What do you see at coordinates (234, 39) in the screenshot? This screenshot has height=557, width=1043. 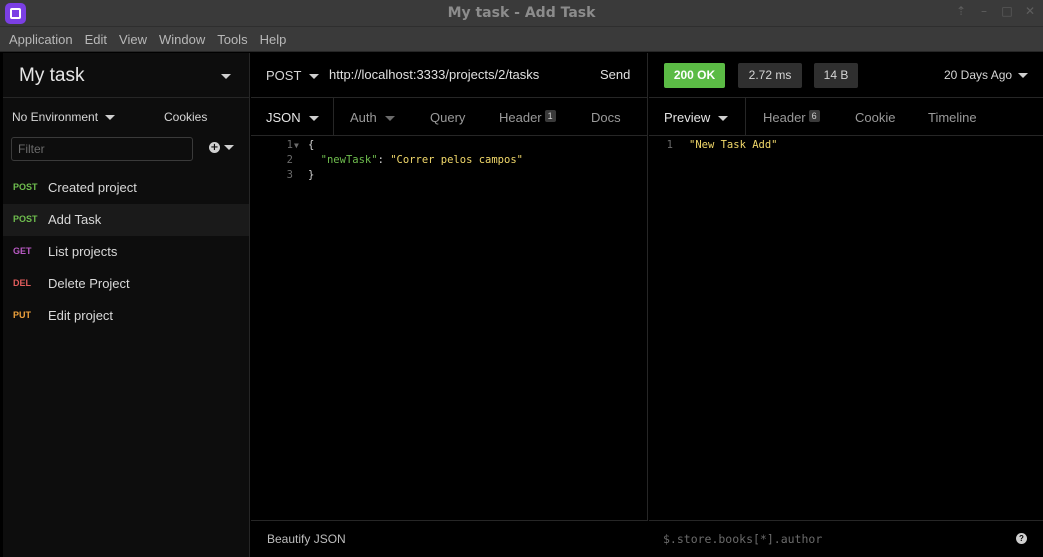 I see `menu-tools: Tools` at bounding box center [234, 39].